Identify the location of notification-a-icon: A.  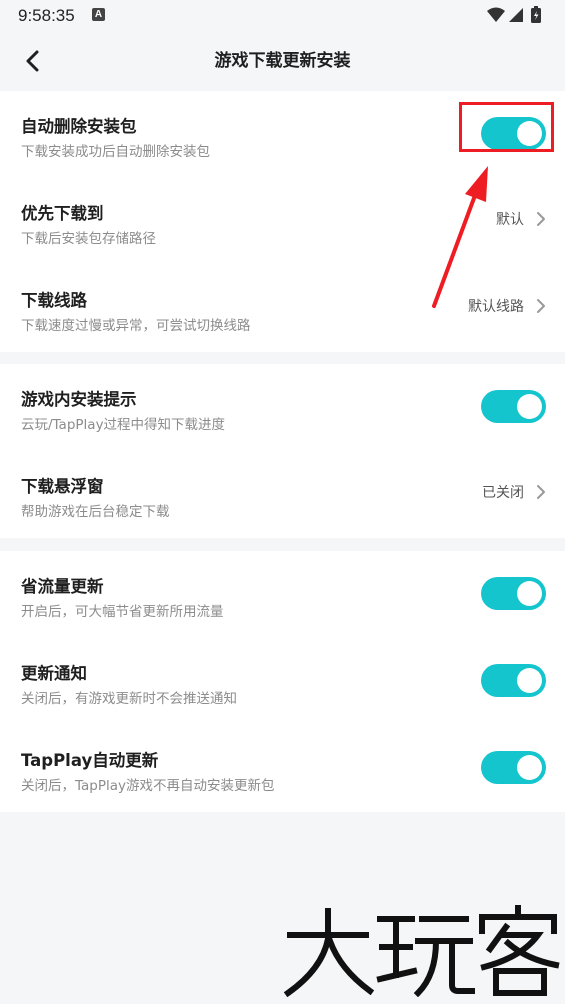
(98, 14).